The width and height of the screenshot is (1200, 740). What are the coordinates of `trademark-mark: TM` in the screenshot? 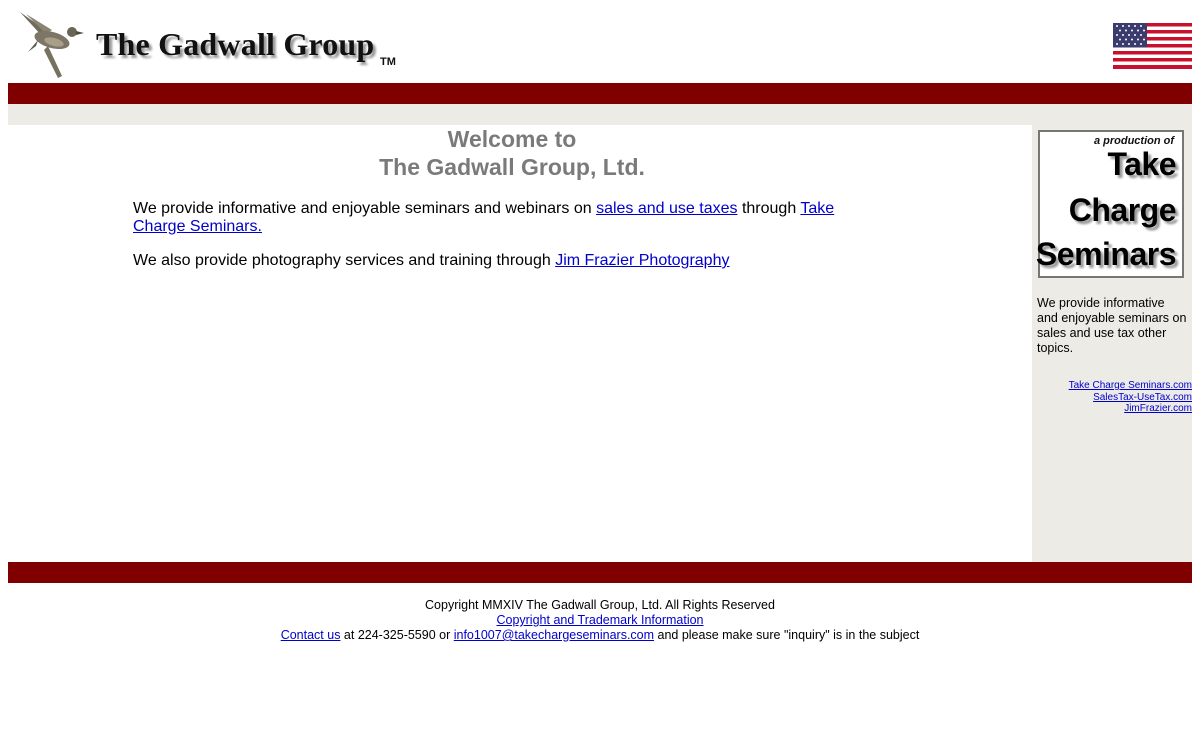 It's located at (388, 62).